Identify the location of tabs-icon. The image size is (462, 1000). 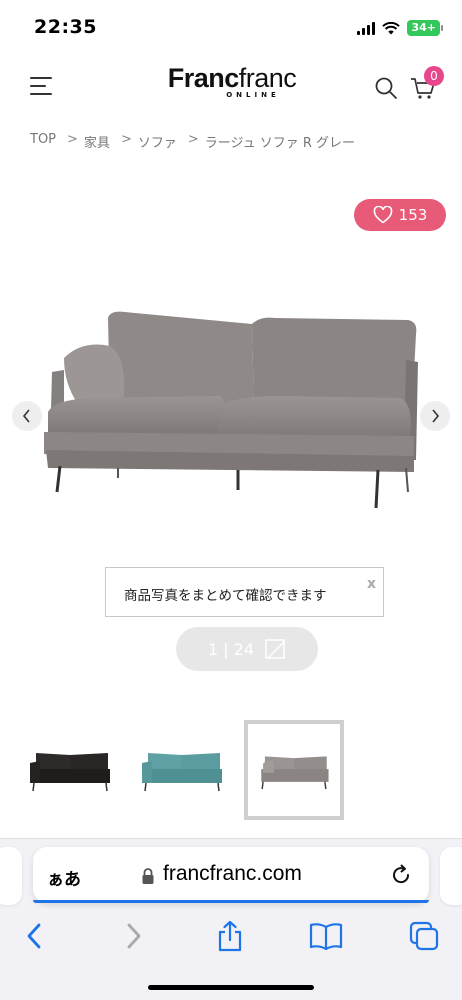
(424, 936).